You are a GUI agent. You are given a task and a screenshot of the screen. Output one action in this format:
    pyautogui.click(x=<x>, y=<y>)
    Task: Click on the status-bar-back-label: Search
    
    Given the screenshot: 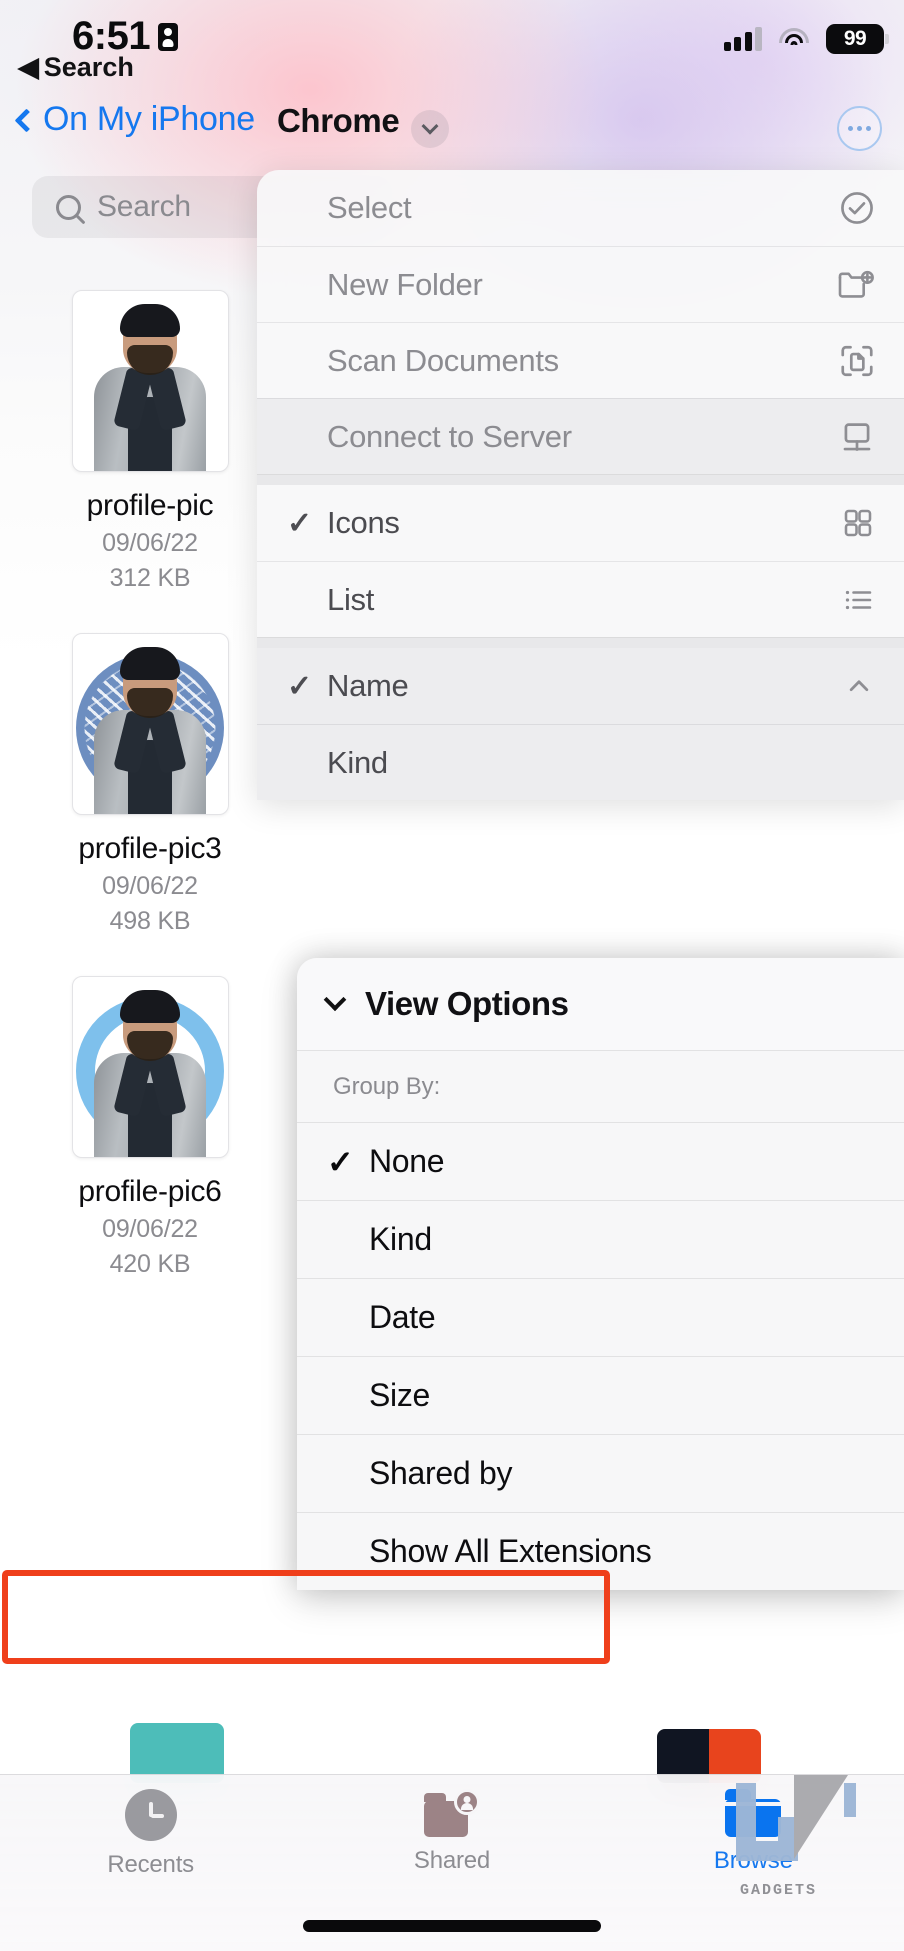 What is the action you would take?
    pyautogui.click(x=88, y=67)
    